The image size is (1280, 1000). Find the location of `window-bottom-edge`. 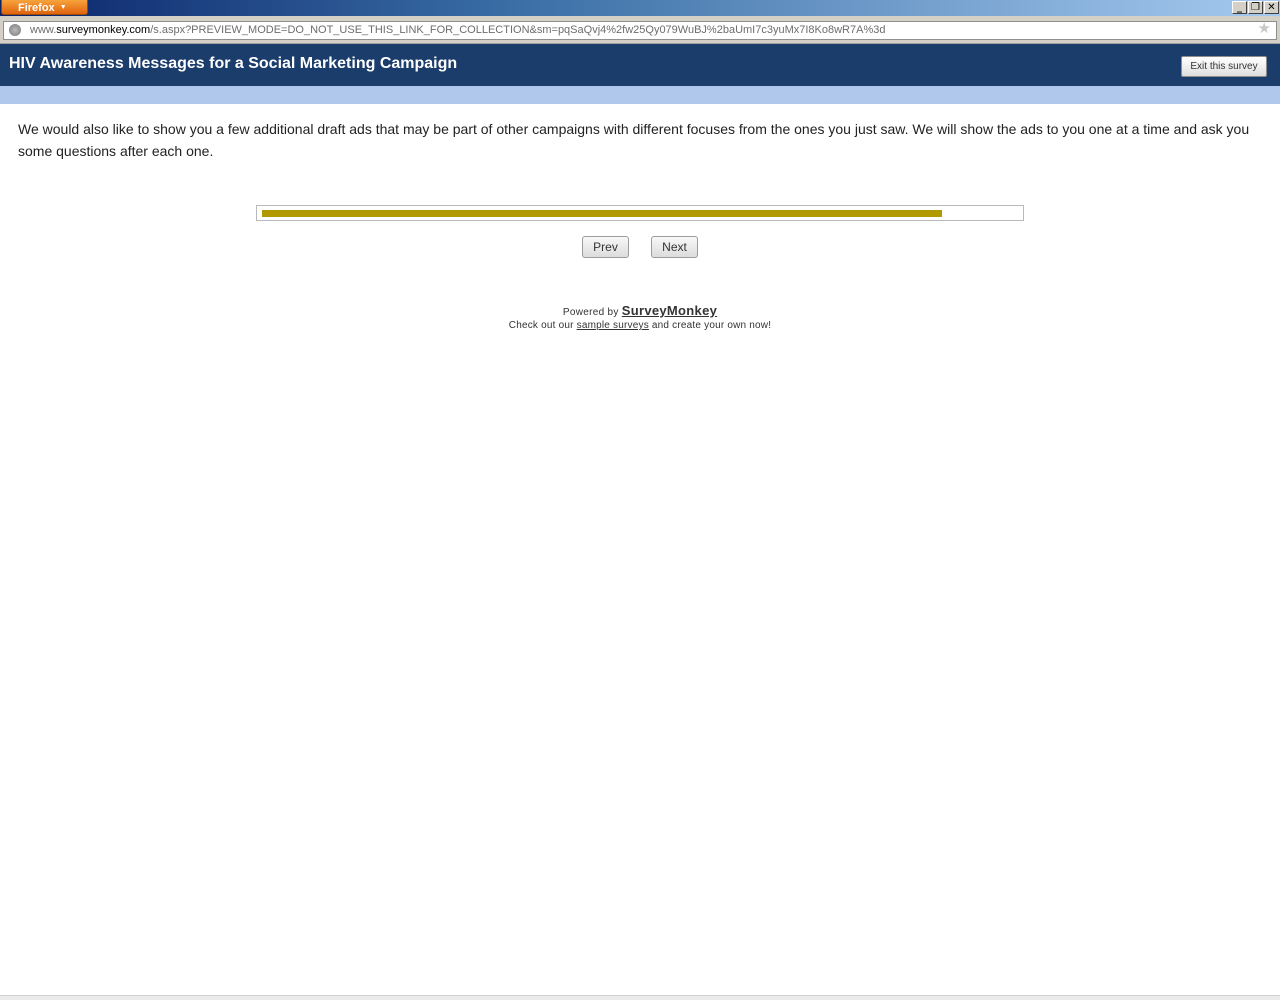

window-bottom-edge is located at coordinates (640, 997).